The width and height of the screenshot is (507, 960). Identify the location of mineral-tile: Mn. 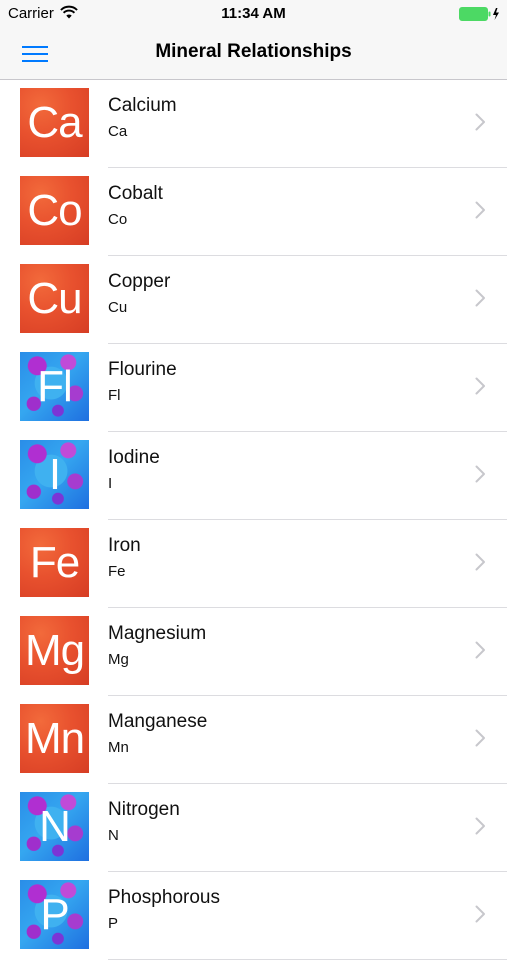
(54, 738).